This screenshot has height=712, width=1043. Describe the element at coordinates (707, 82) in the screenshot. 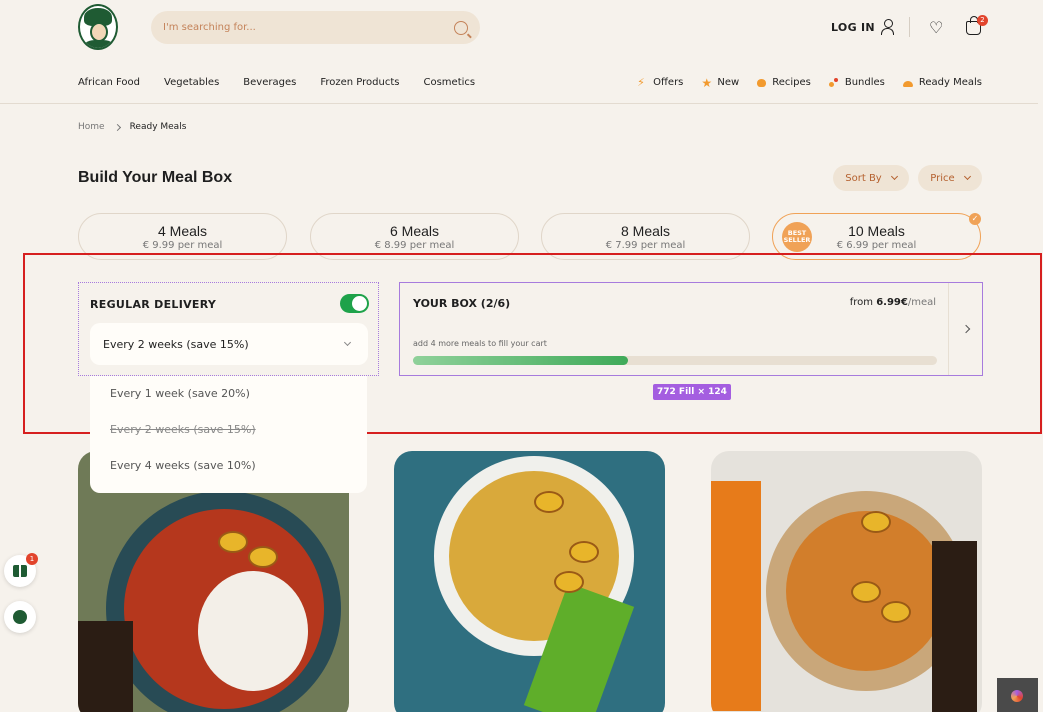

I see `star-icon: ★` at that location.